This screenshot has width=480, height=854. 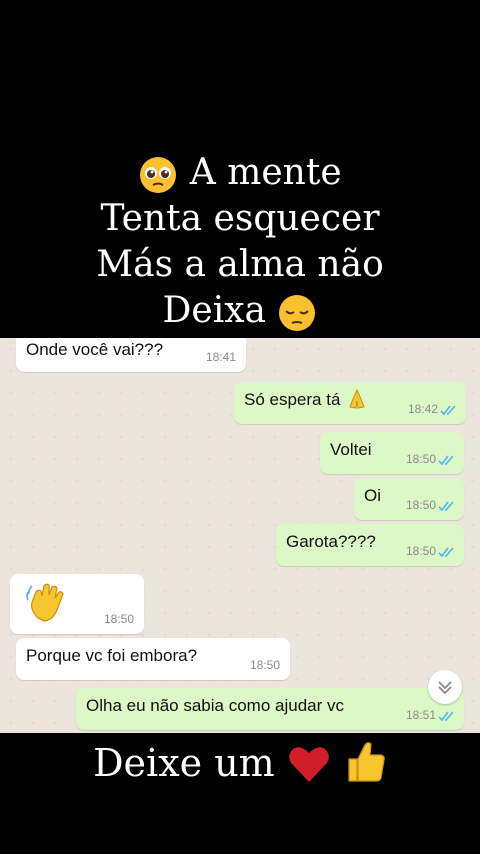 I want to click on message-bubble-outgoing: Voltei 18:50, so click(x=392, y=453).